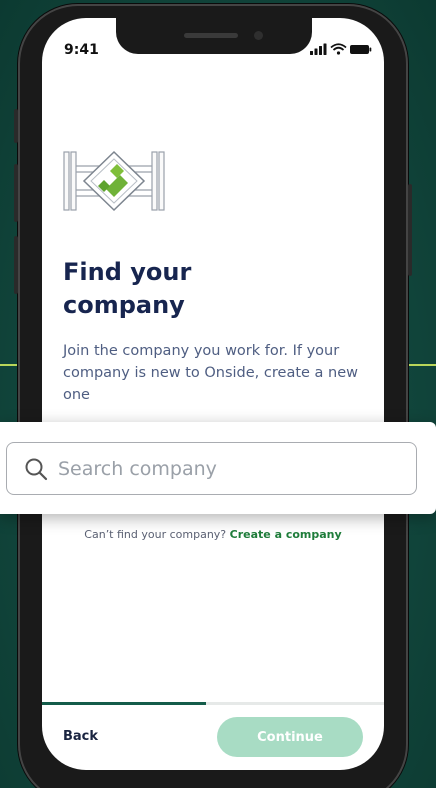  Describe the element at coordinates (208, 289) in the screenshot. I see `page-title: Find your company` at that location.